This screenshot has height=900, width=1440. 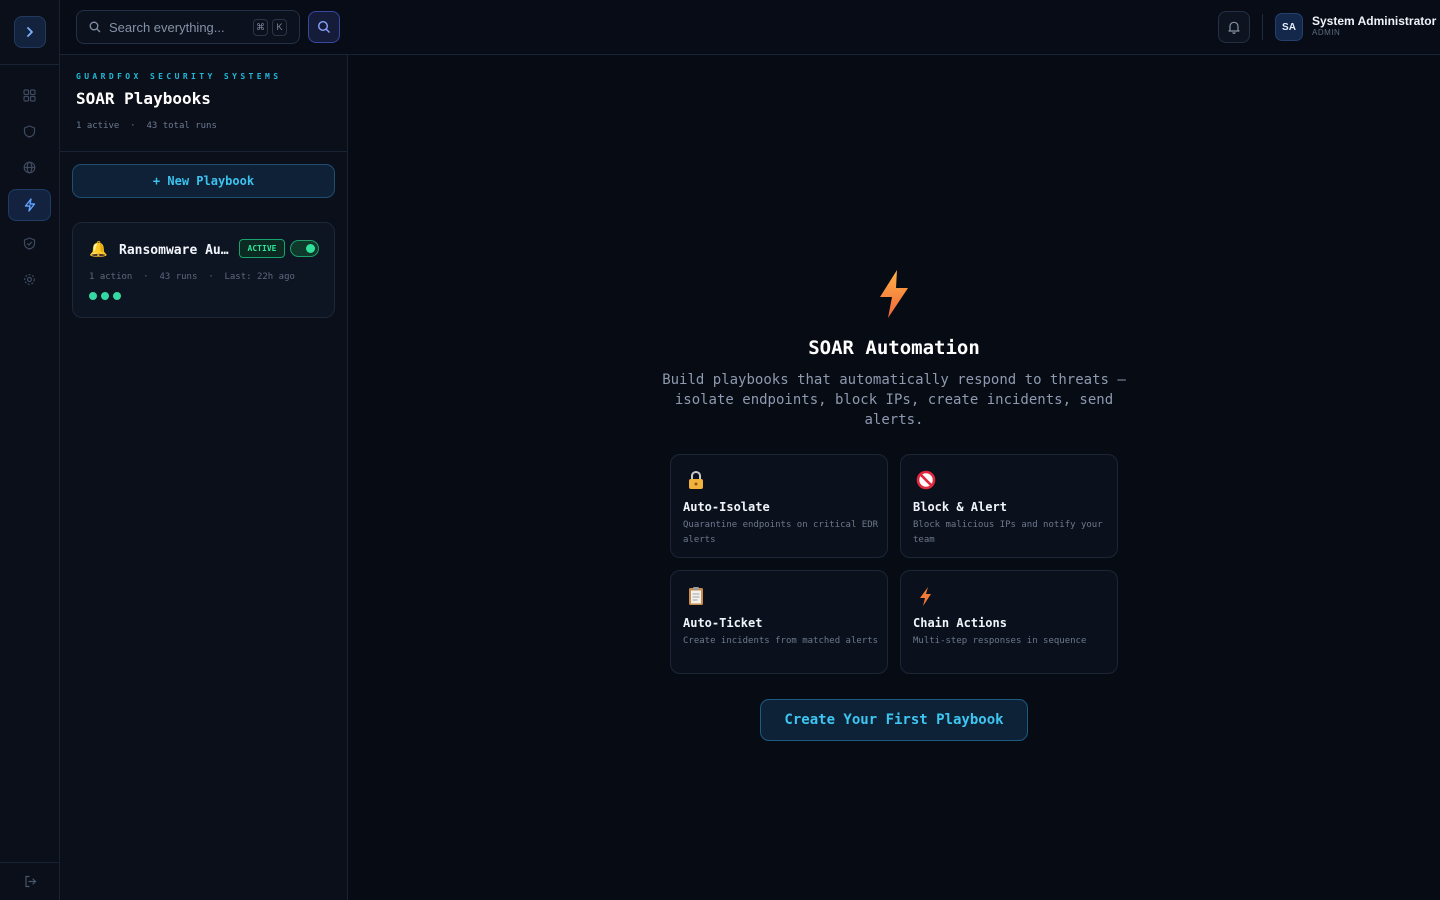 What do you see at coordinates (279, 27) in the screenshot?
I see `kbd-key: K` at bounding box center [279, 27].